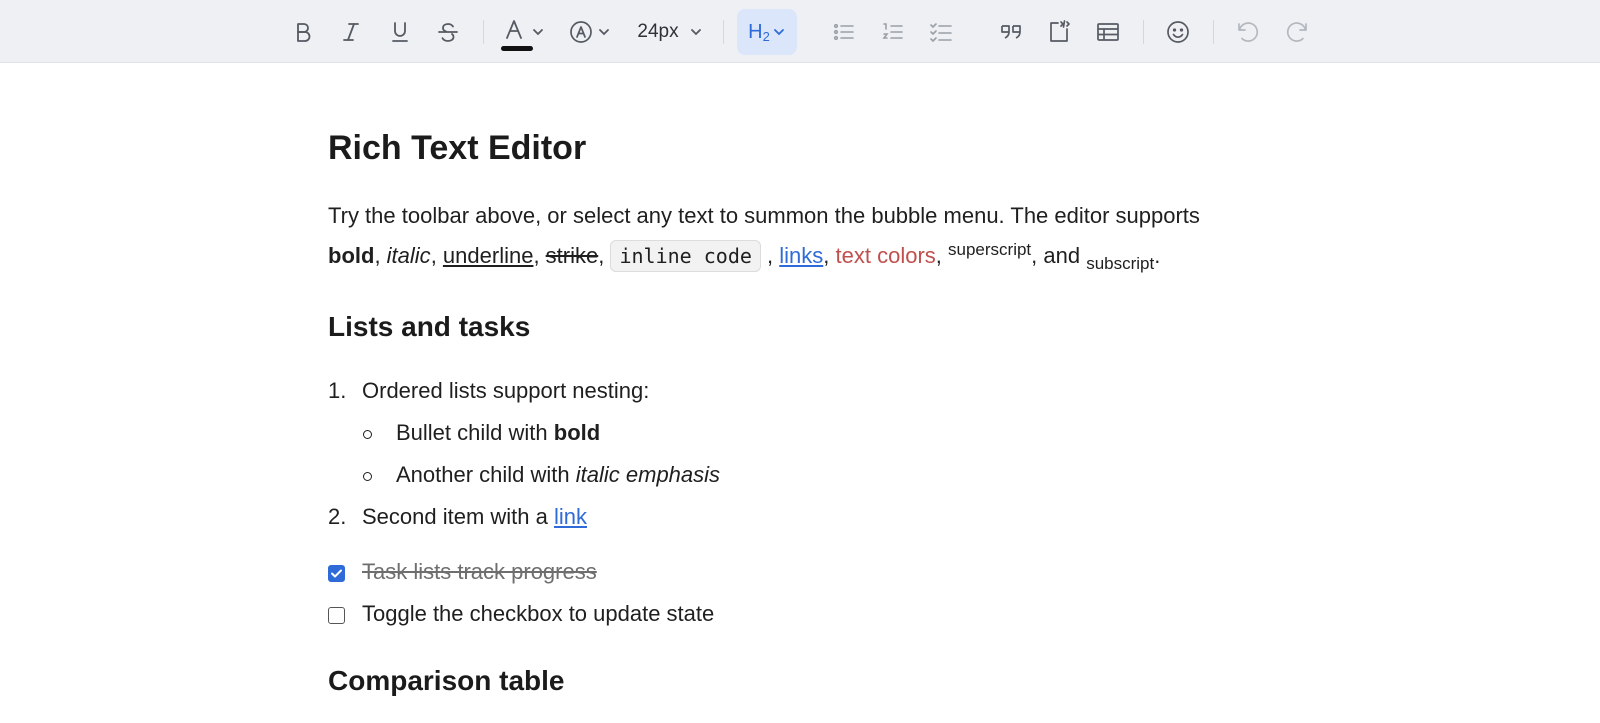 This screenshot has height=723, width=1600. I want to click on page-title: Rich Text Editor, so click(457, 148).